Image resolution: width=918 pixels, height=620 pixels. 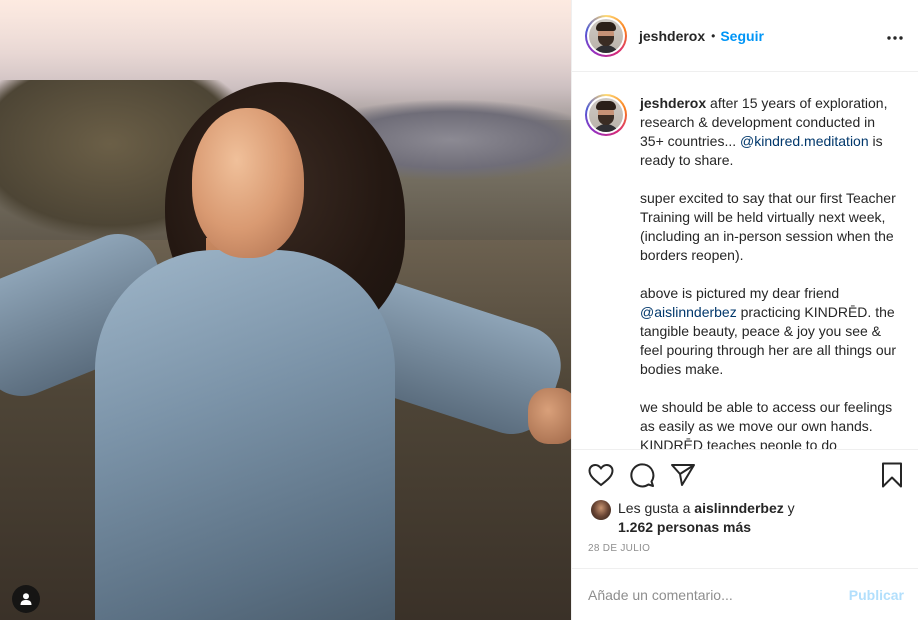 What do you see at coordinates (248, 183) in the screenshot?
I see `photo-face` at bounding box center [248, 183].